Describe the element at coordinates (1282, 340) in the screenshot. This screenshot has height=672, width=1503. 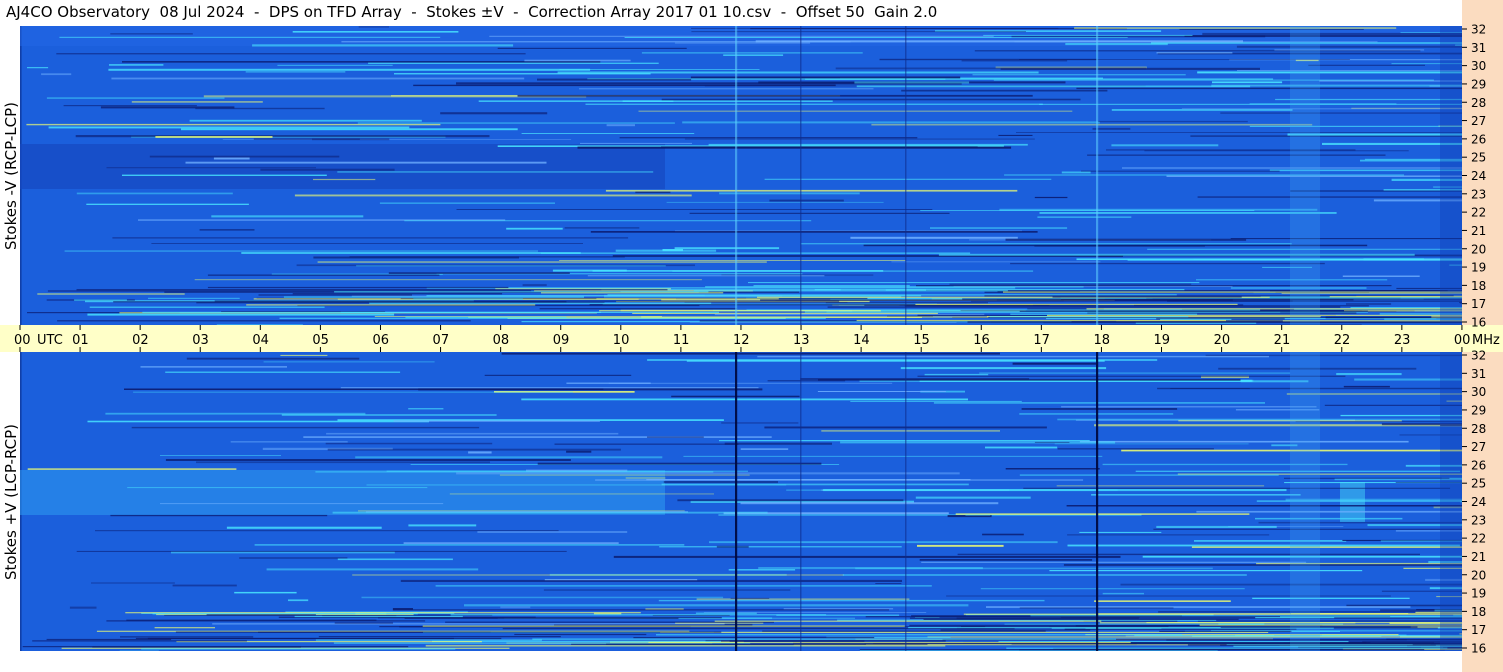
I see `time-tick-label: 21` at that location.